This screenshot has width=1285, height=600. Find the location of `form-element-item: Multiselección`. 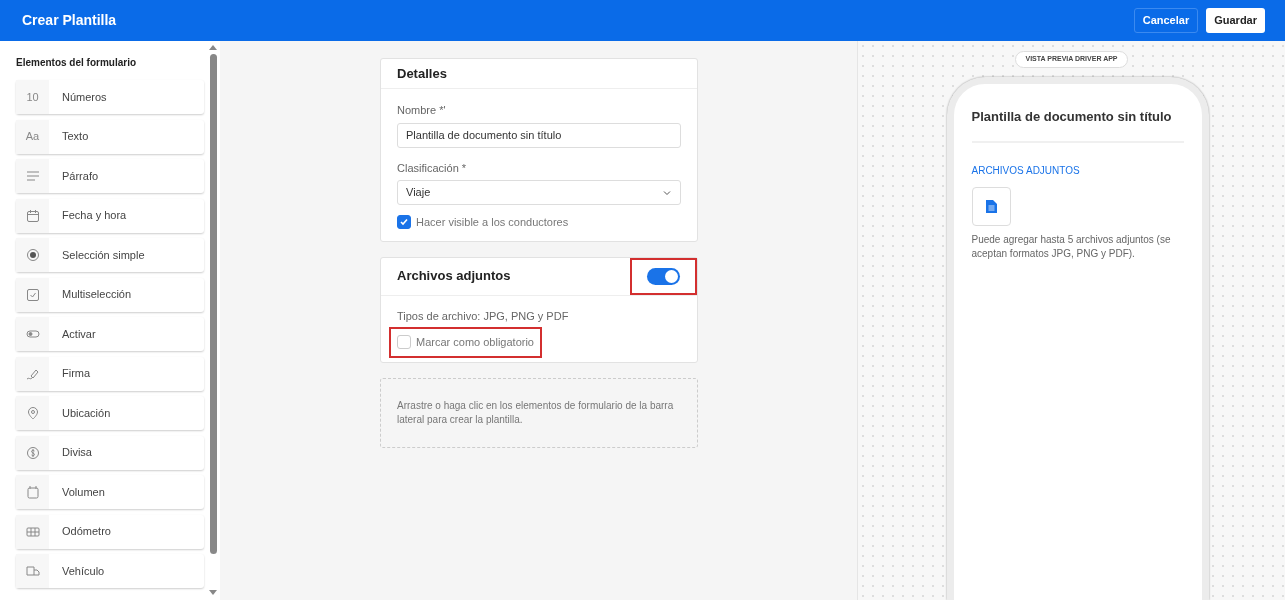

form-element-item: Multiselección is located at coordinates (110, 294).